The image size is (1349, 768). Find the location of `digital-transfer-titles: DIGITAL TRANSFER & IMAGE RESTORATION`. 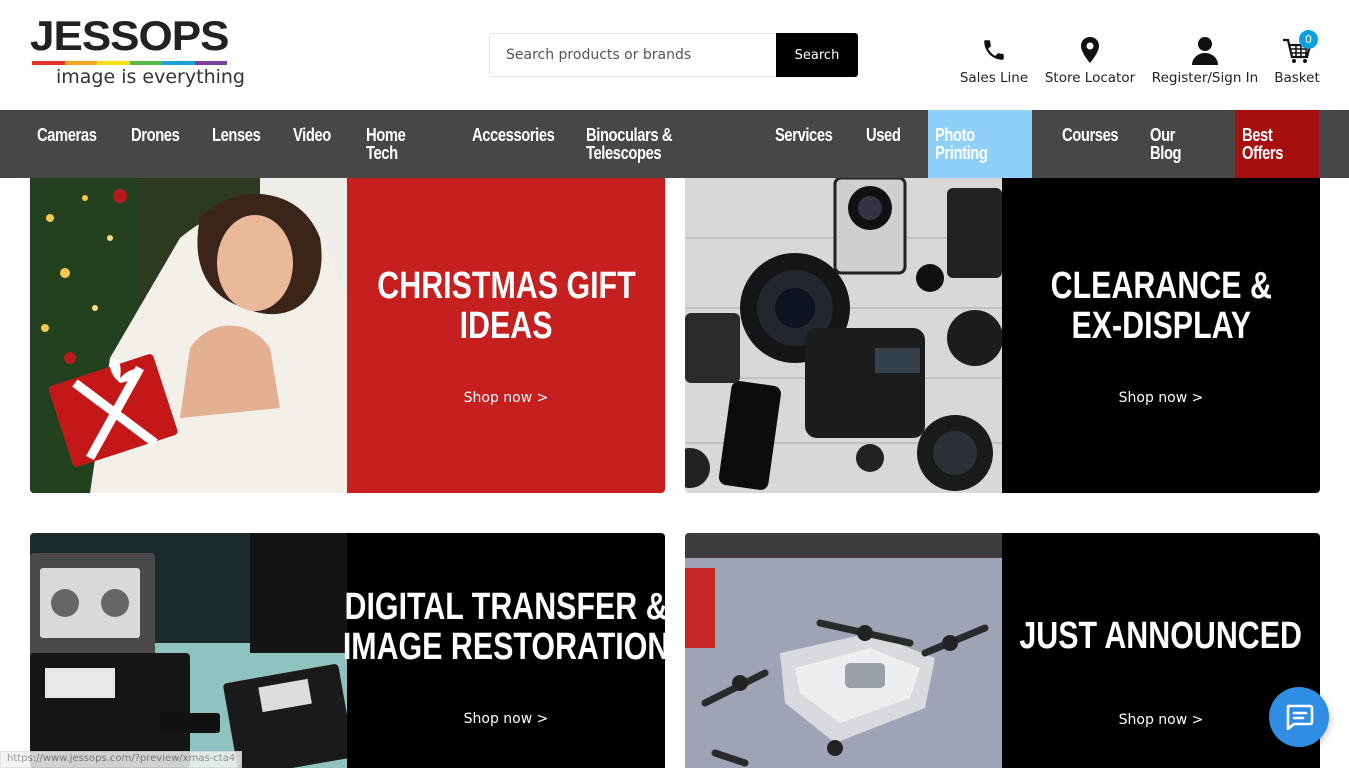

digital-transfer-titles: DIGITAL TRANSFER & IMAGE RESTORATION is located at coordinates (483, 627).